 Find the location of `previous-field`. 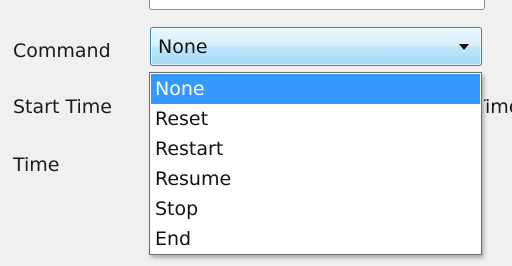

previous-field is located at coordinates (317, 5).